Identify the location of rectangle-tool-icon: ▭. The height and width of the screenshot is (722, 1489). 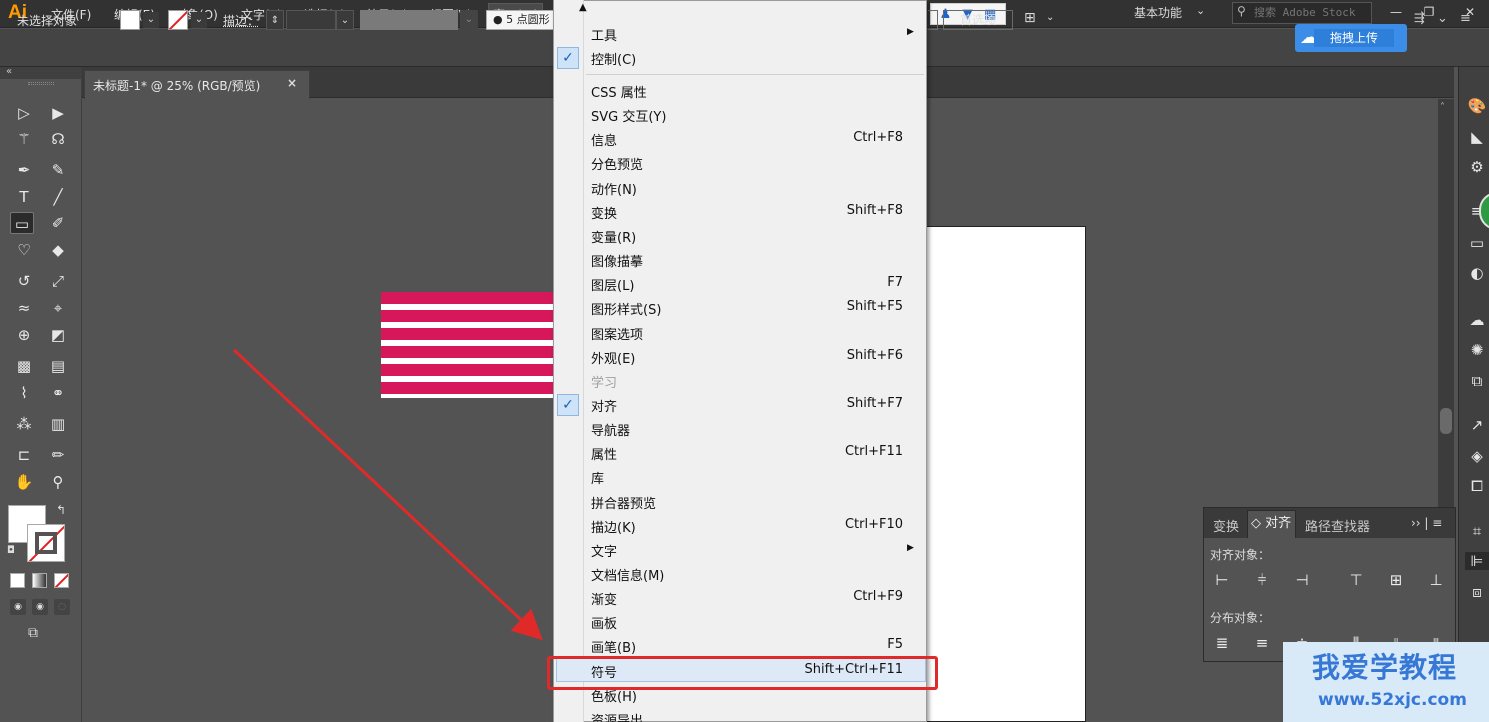
(22, 223).